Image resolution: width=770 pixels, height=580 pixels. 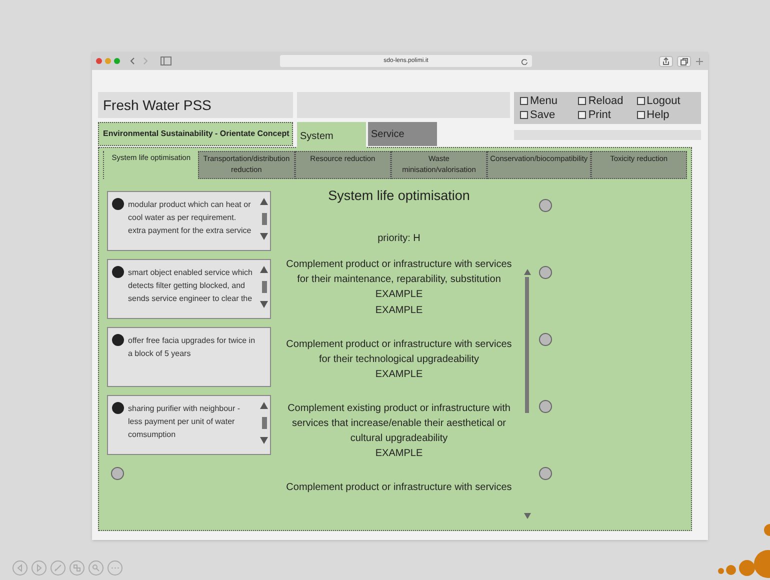 What do you see at coordinates (185, 422) in the screenshot?
I see `idea-text: sharing purifier with neighbour - less payment per unit of water comsumption` at bounding box center [185, 422].